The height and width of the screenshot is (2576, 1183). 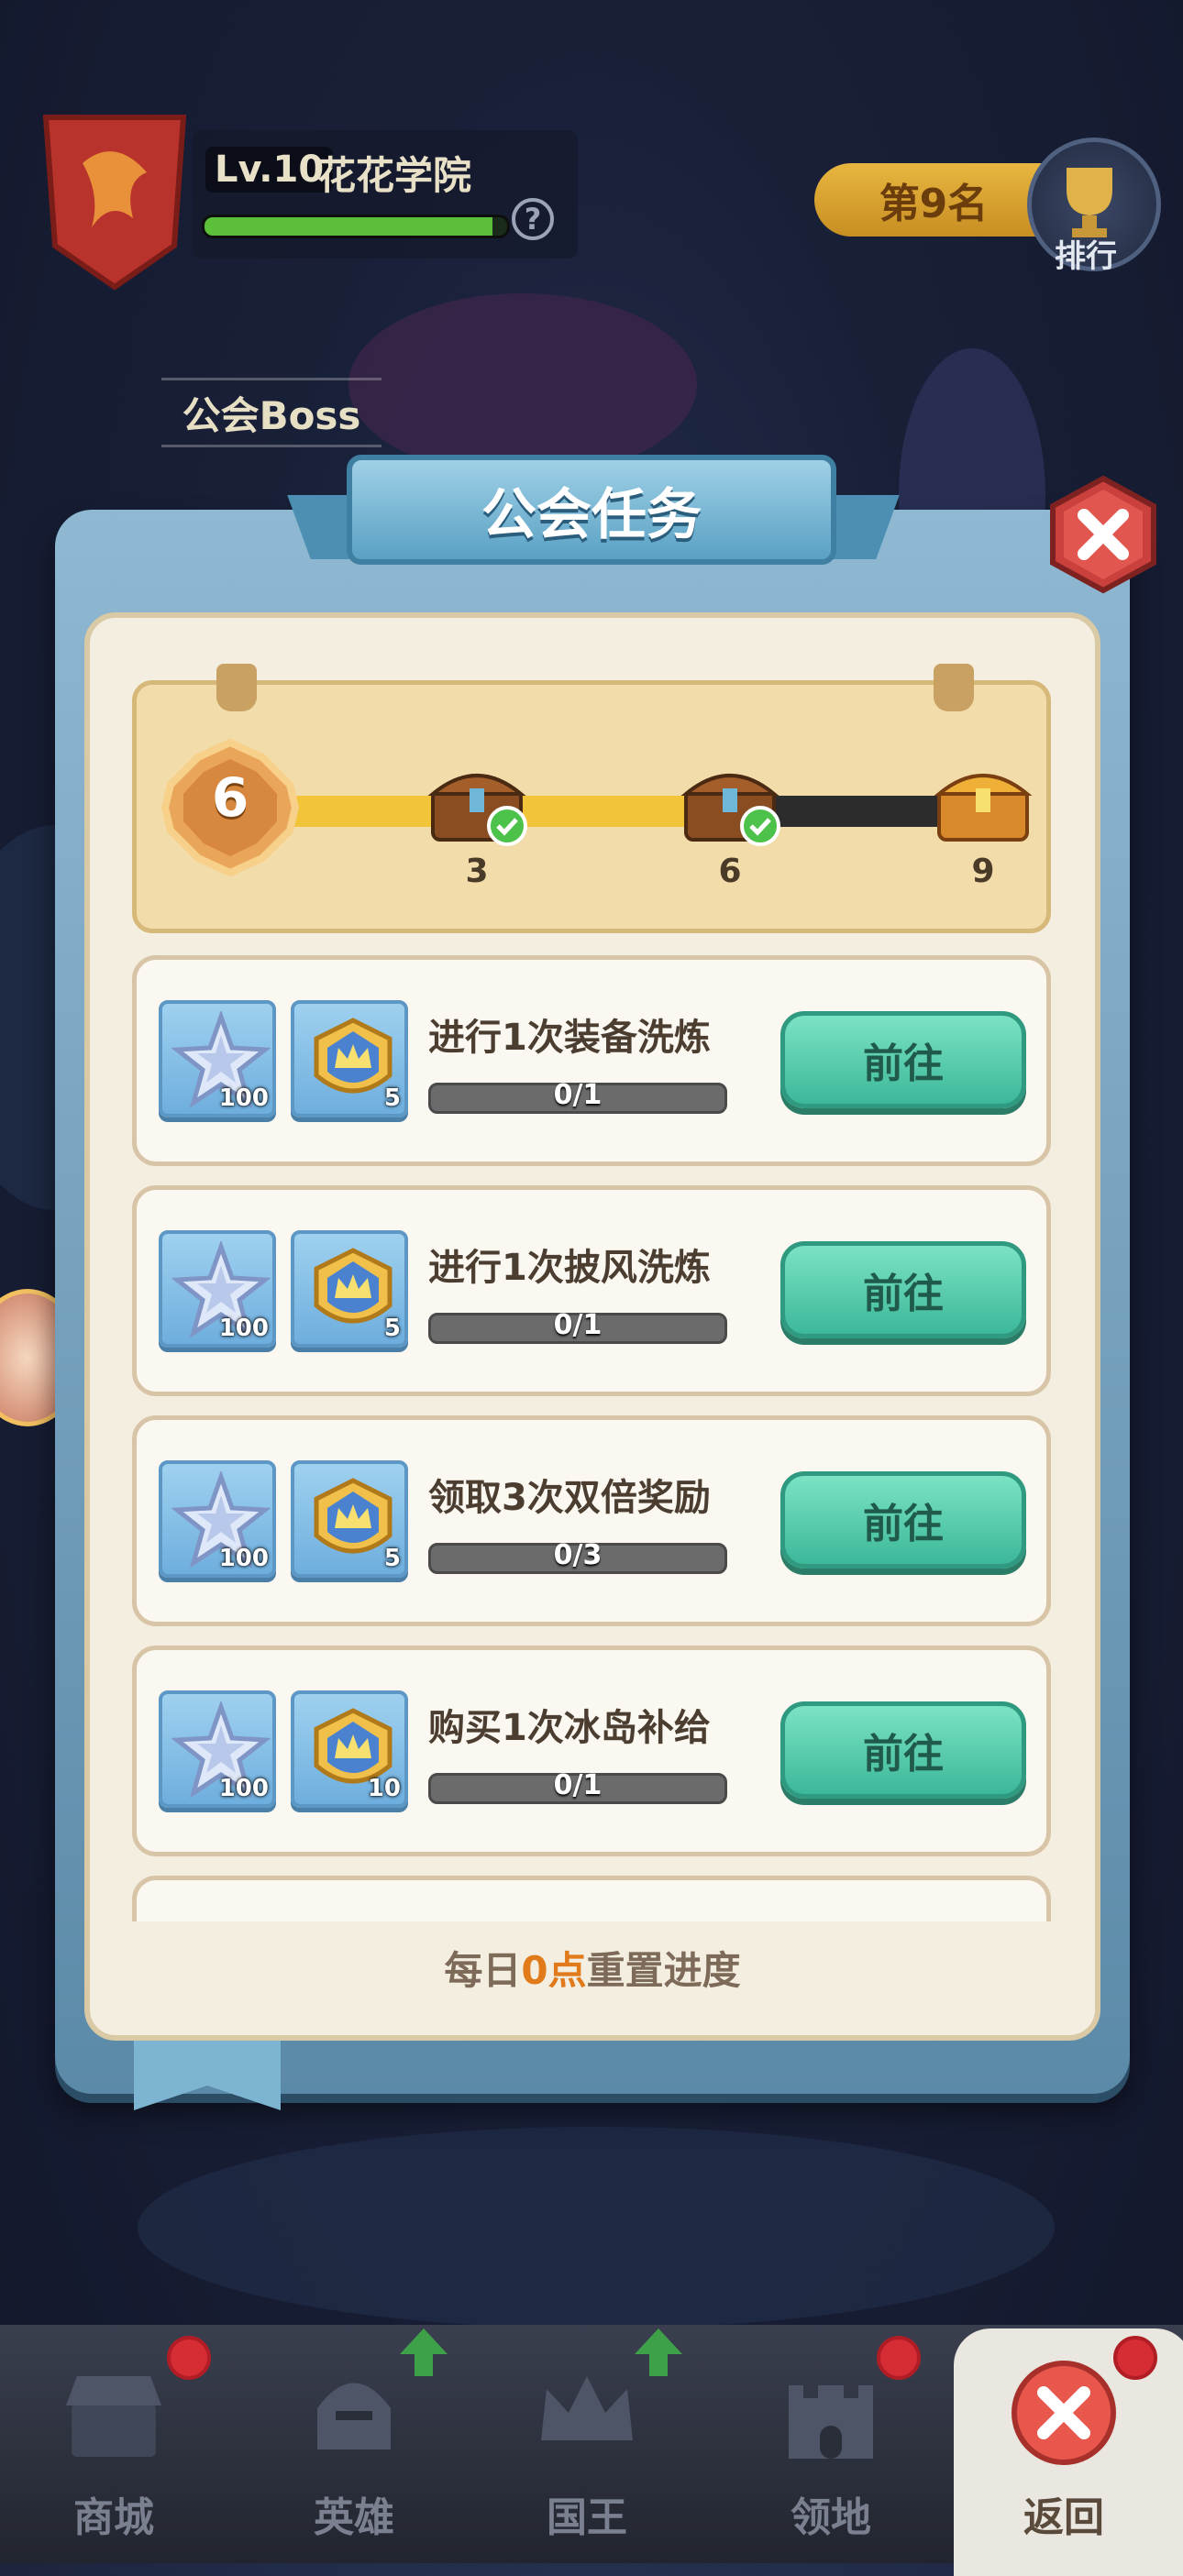 What do you see at coordinates (831, 2422) in the screenshot?
I see `castle-icon` at bounding box center [831, 2422].